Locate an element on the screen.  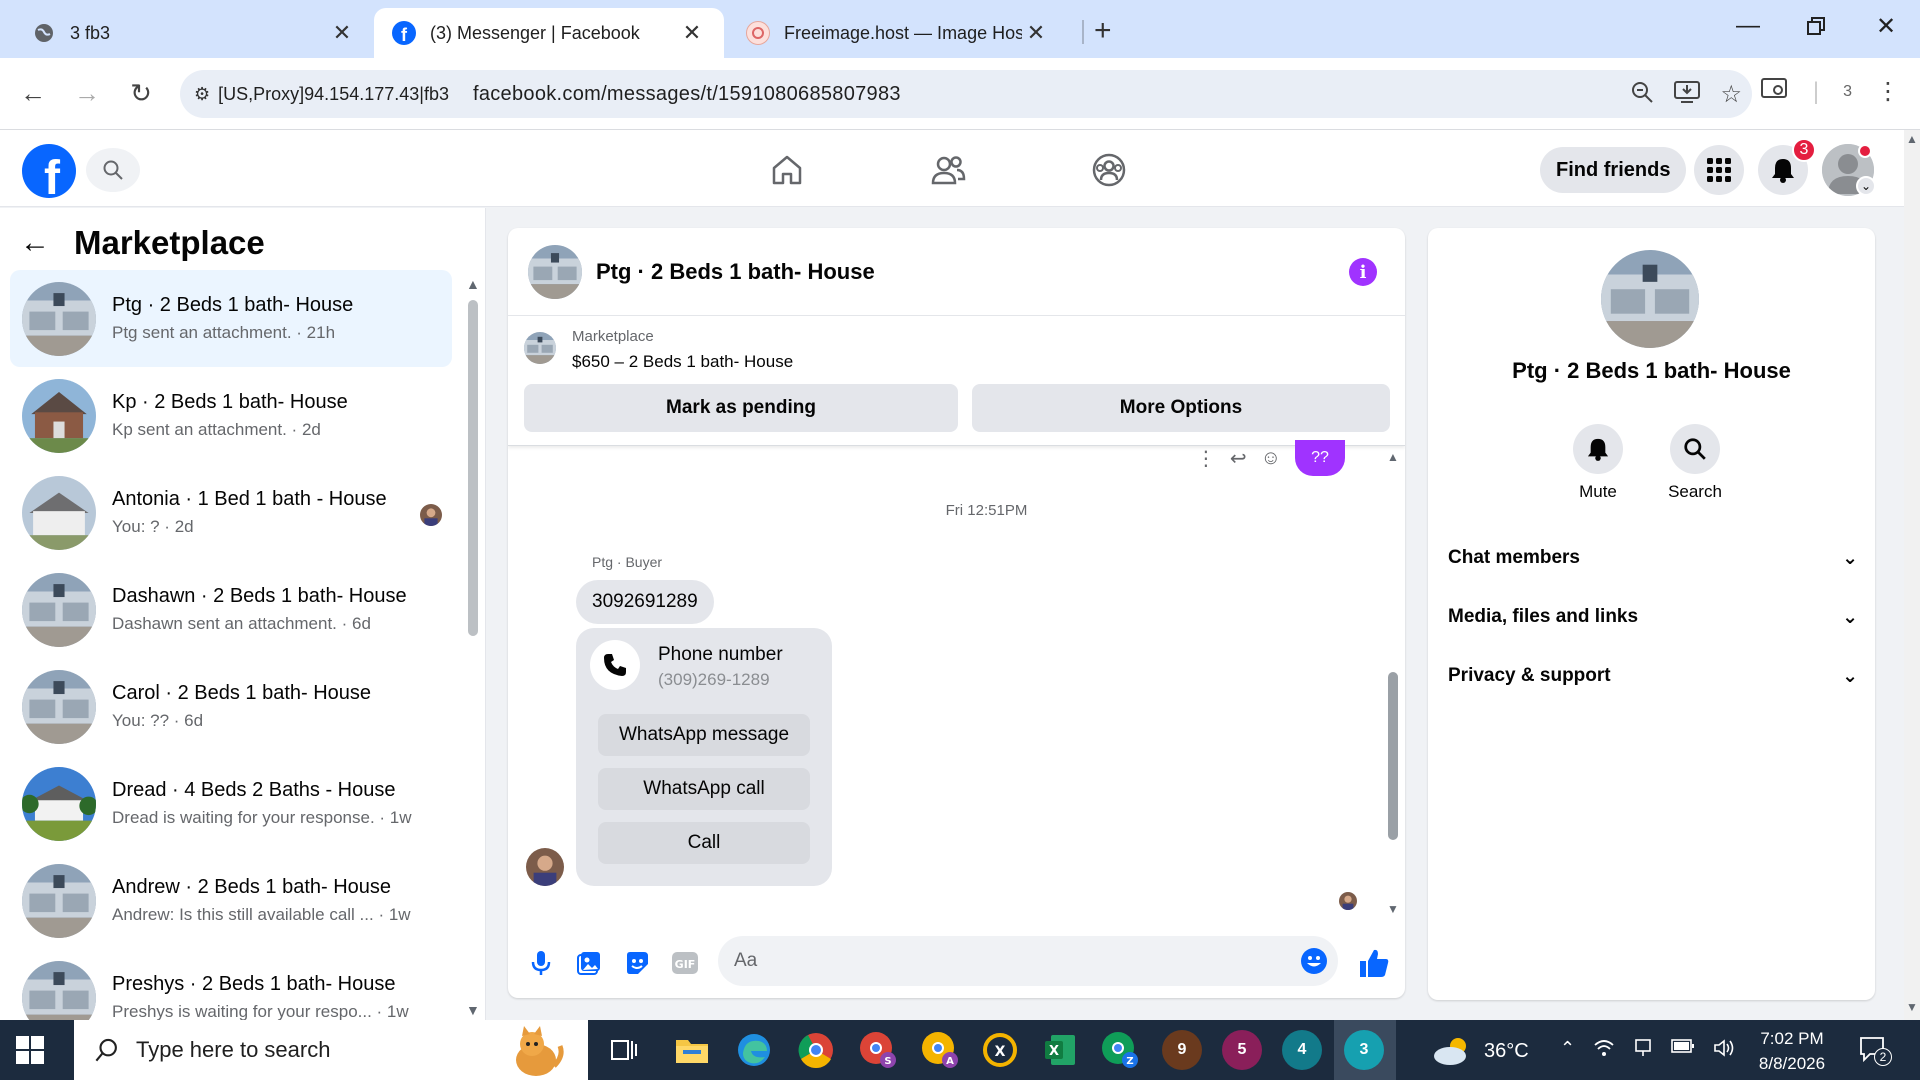
notification-center-button: 2 is located at coordinates (1875, 1051).